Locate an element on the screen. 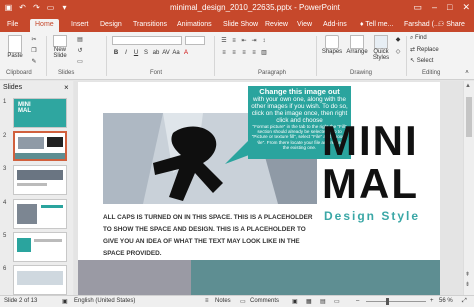 This screenshot has height=307, width=474. new-slide-button: New Slide is located at coordinates (60, 47).